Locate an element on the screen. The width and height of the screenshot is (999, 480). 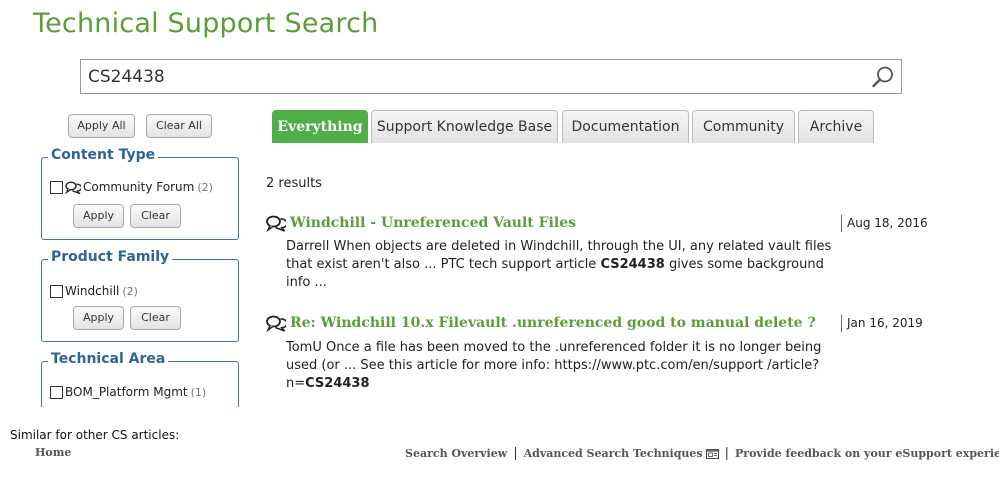
tab-community: Community is located at coordinates (743, 126).